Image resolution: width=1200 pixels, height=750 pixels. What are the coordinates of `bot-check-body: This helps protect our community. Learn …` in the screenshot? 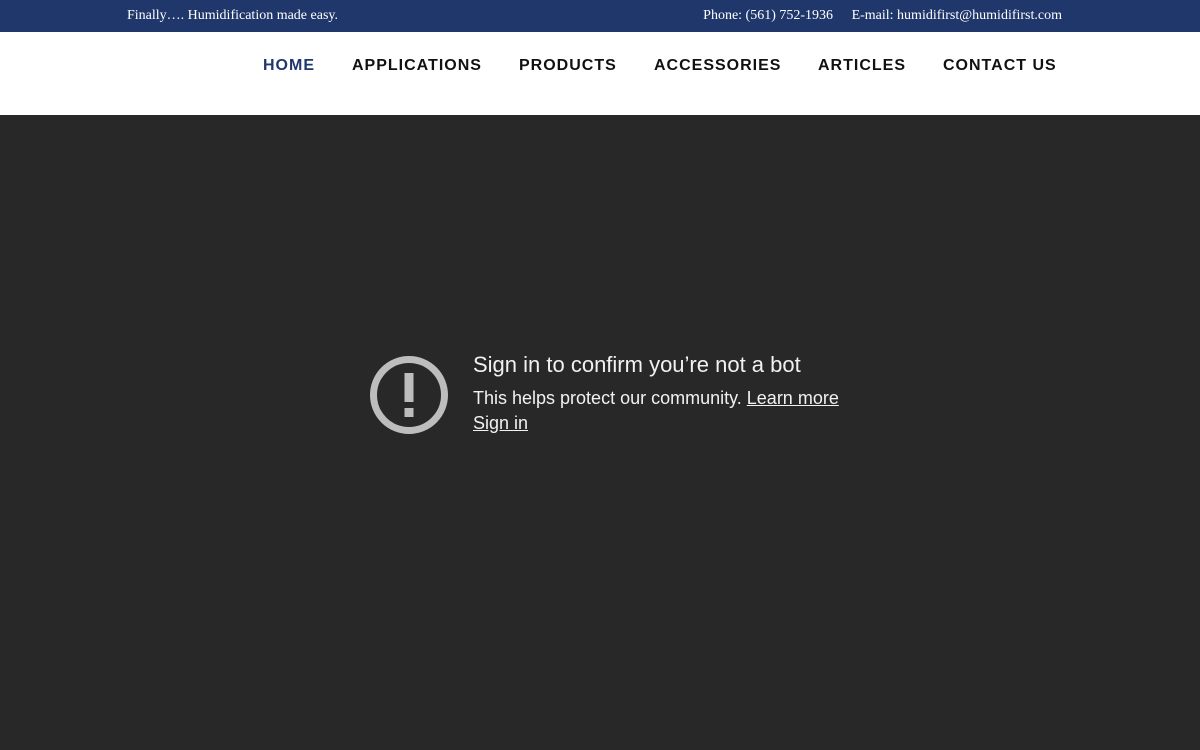 It's located at (656, 411).